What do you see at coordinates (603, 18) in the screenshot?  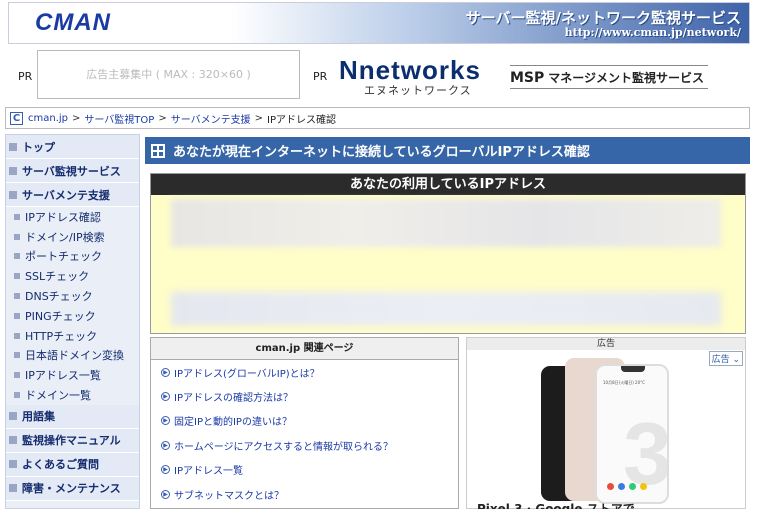 I see `header-tagline: サーバー監視/ネットワーク監視サービス` at bounding box center [603, 18].